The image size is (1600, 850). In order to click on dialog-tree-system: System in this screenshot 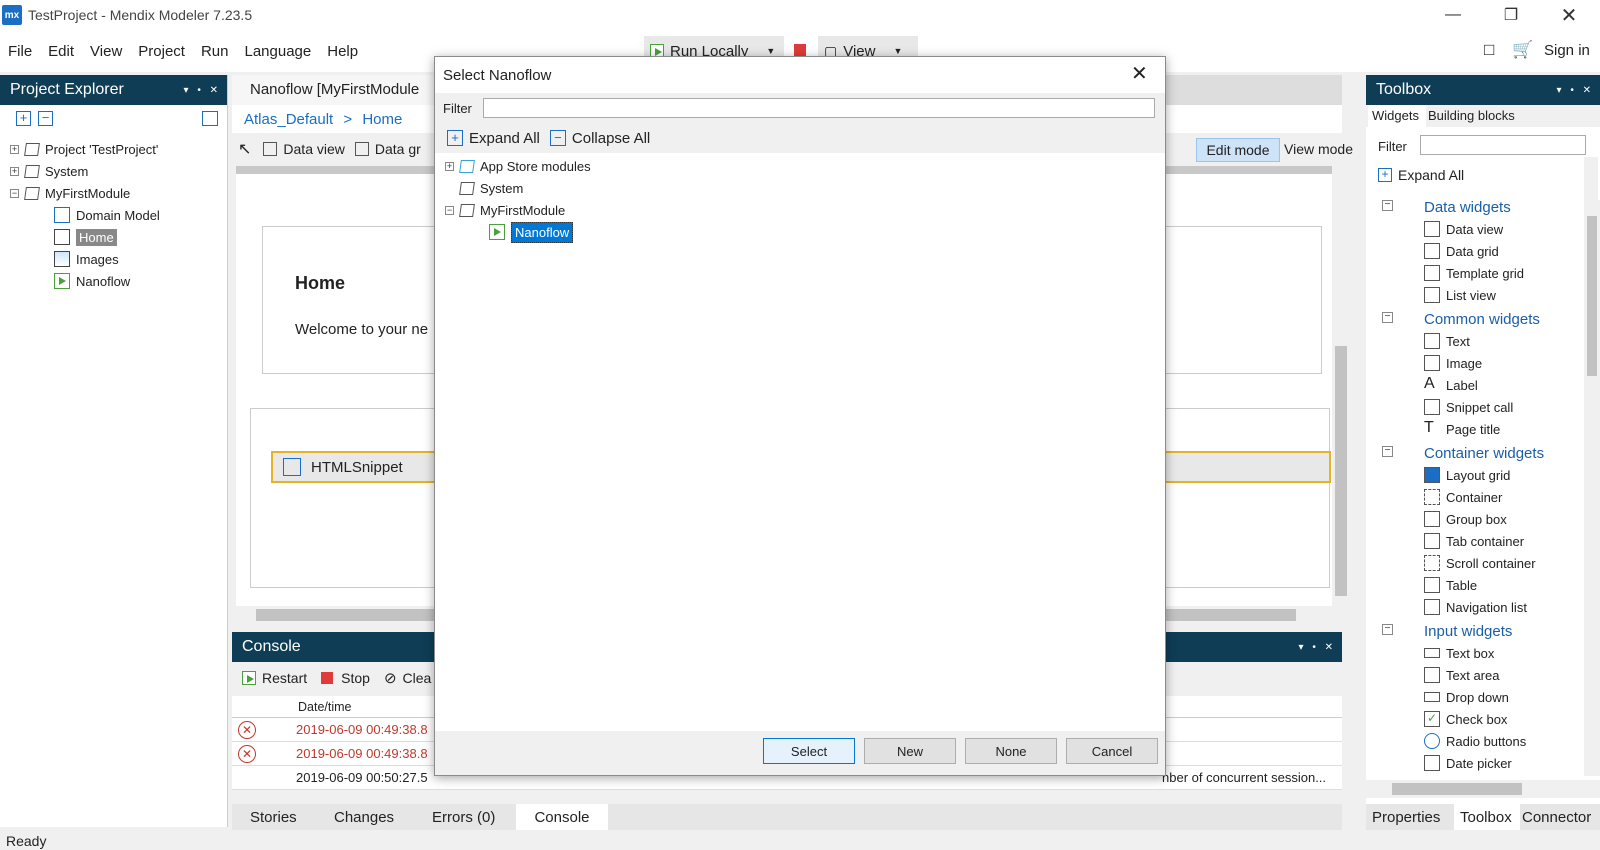, I will do `click(491, 188)`.